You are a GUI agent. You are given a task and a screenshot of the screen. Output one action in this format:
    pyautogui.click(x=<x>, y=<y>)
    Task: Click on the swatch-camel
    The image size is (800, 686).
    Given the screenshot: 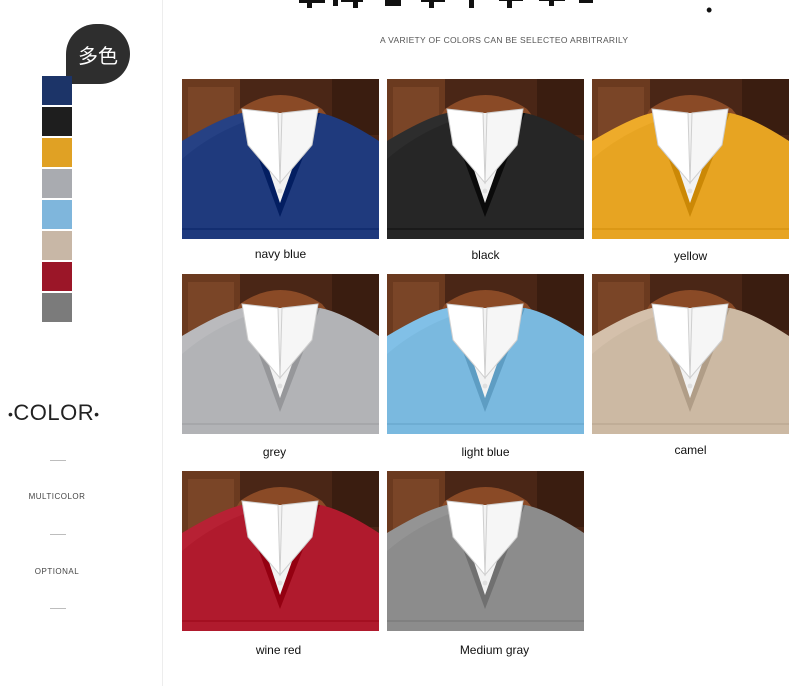 What is the action you would take?
    pyautogui.click(x=57, y=245)
    